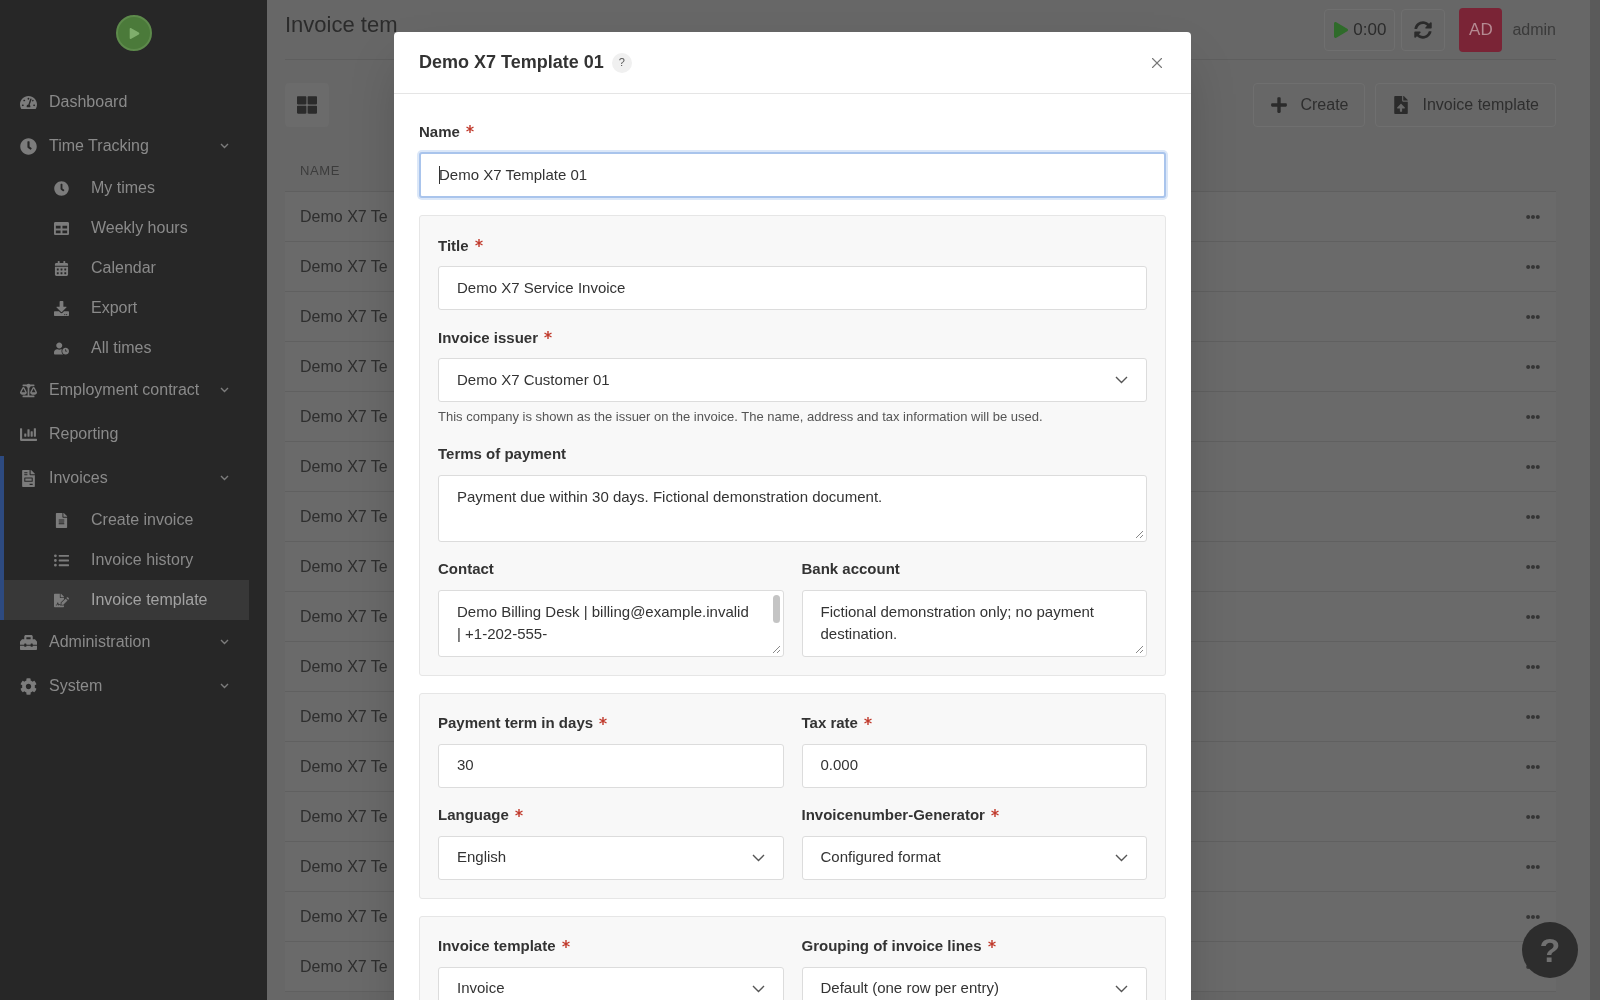 The image size is (1600, 1000). I want to click on upload-icon, so click(1401, 105).